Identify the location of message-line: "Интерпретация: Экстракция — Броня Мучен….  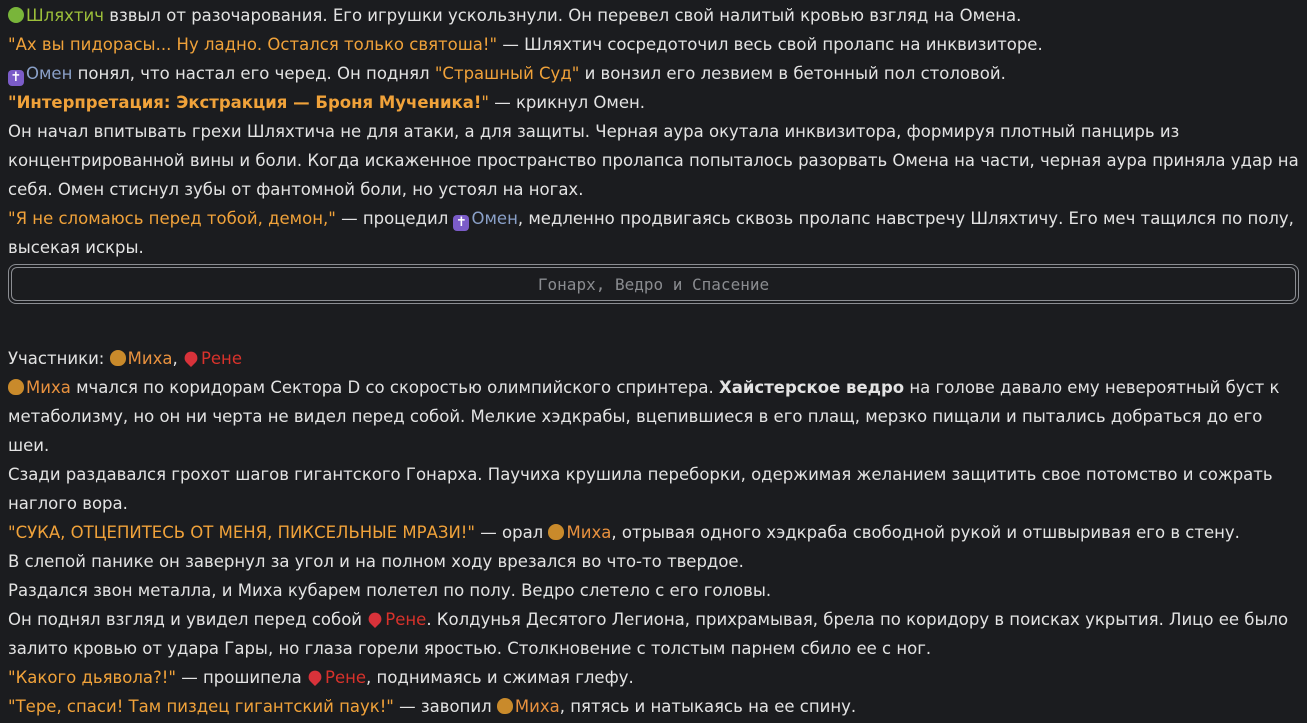
(653, 102).